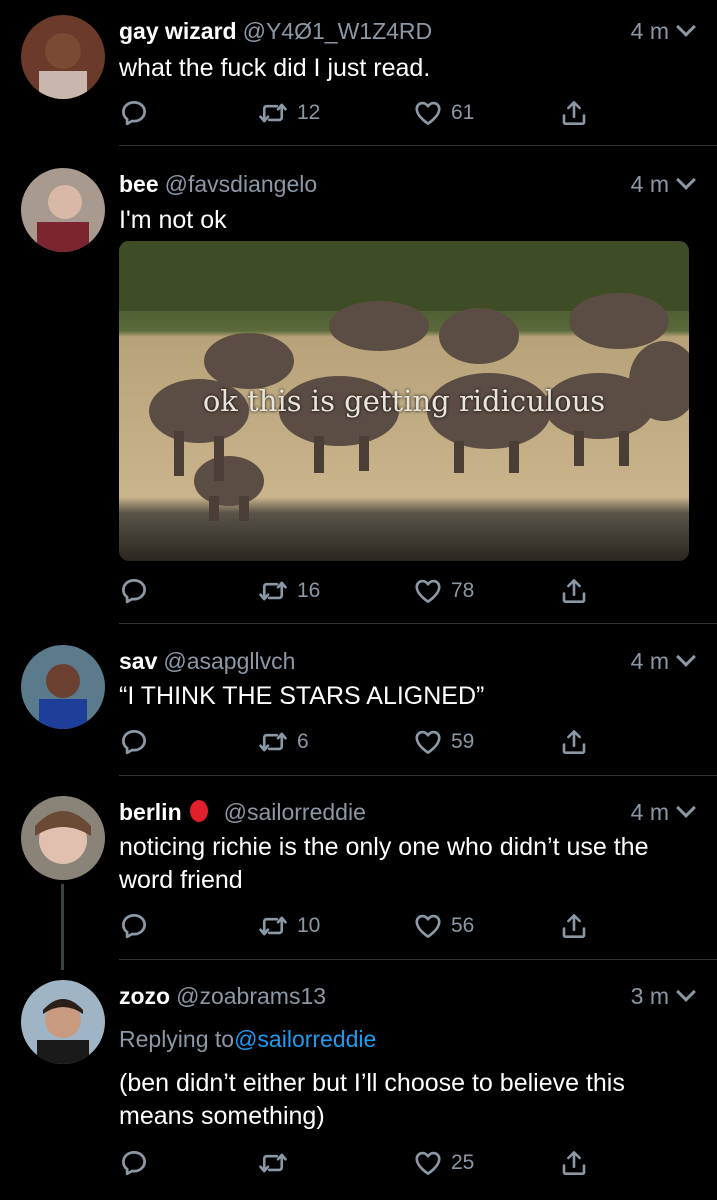 The width and height of the screenshot is (717, 1200). I want to click on display-name: berlin, so click(150, 812).